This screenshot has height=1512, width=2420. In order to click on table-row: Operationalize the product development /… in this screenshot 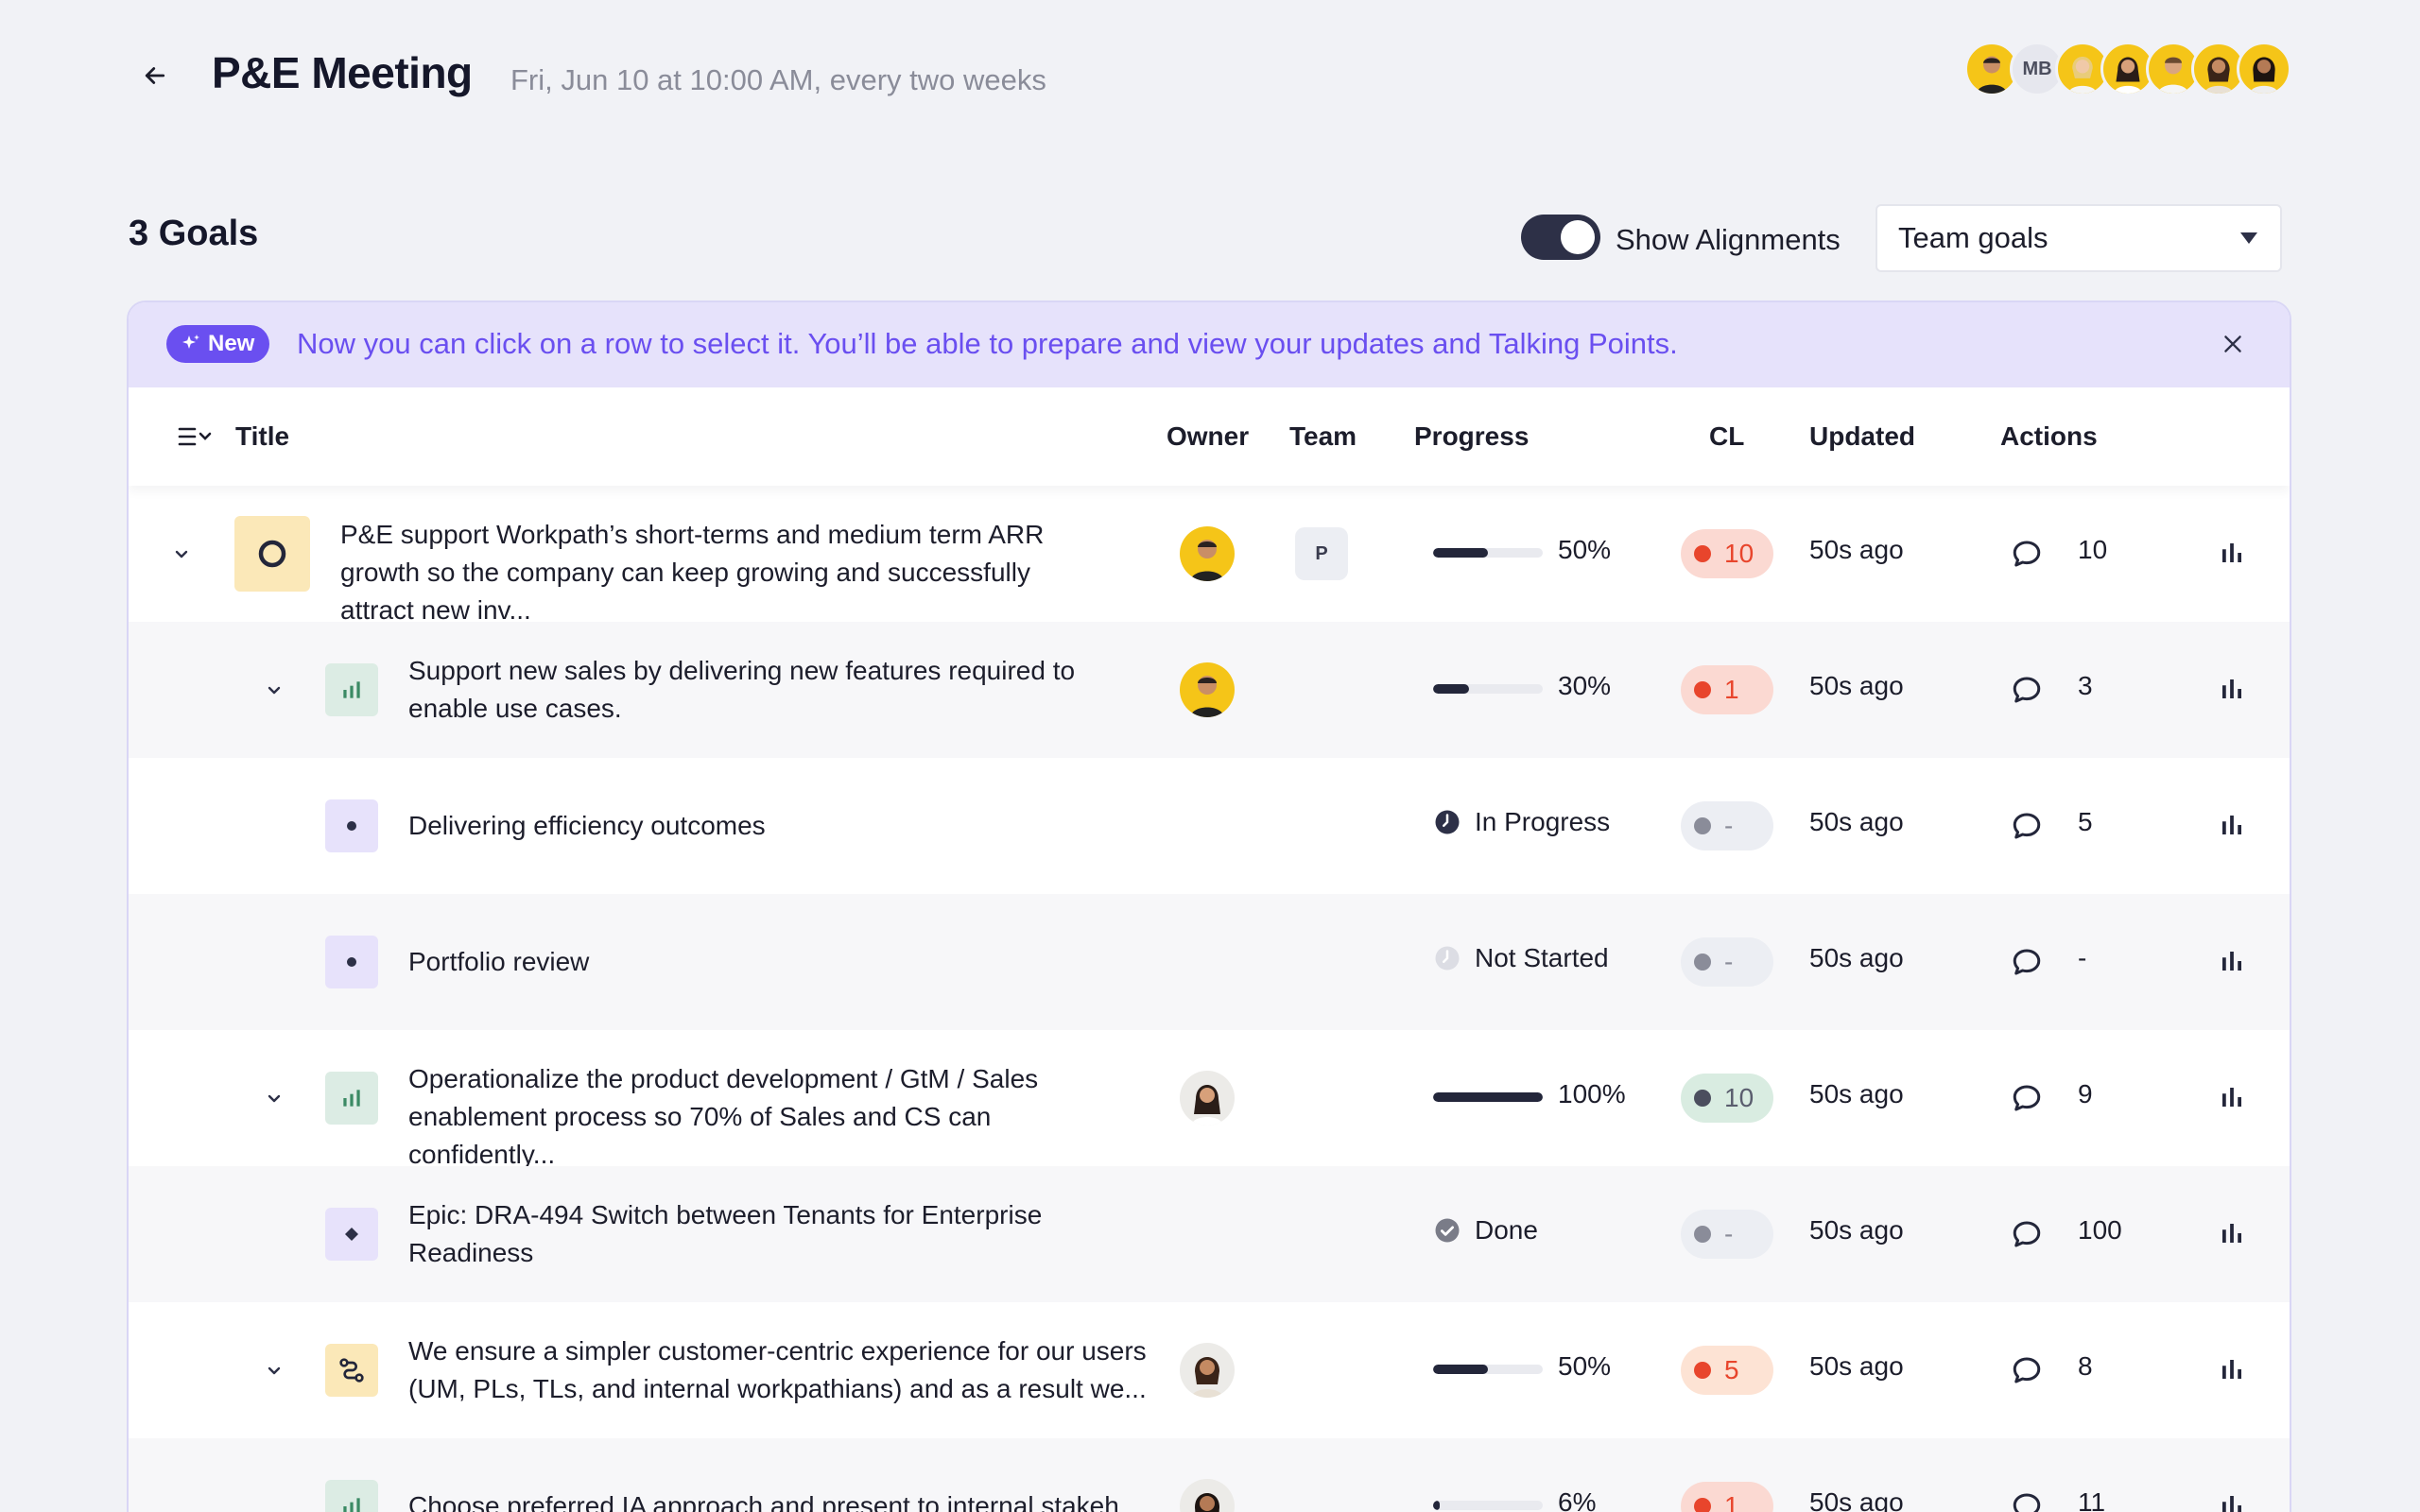, I will do `click(1210, 1099)`.